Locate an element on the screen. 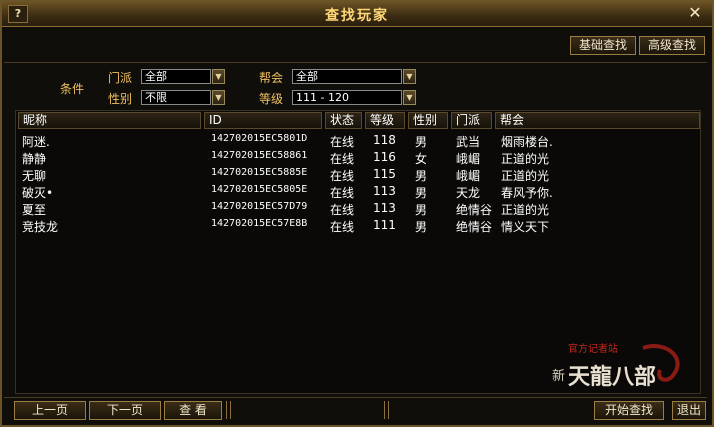 This screenshot has width=714, height=427. page-grip-left is located at coordinates (228, 410).